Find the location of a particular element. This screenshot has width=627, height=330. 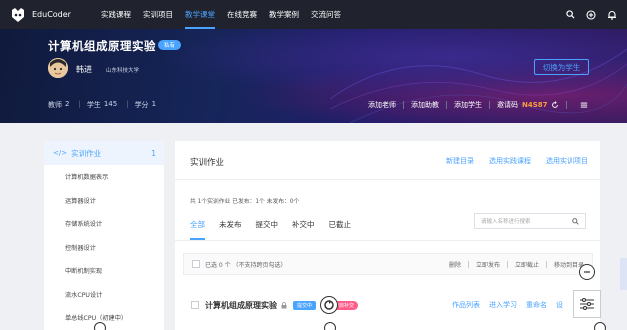

sidebar-item-training-homework: </> 实训作业 1 is located at coordinates (104, 153).